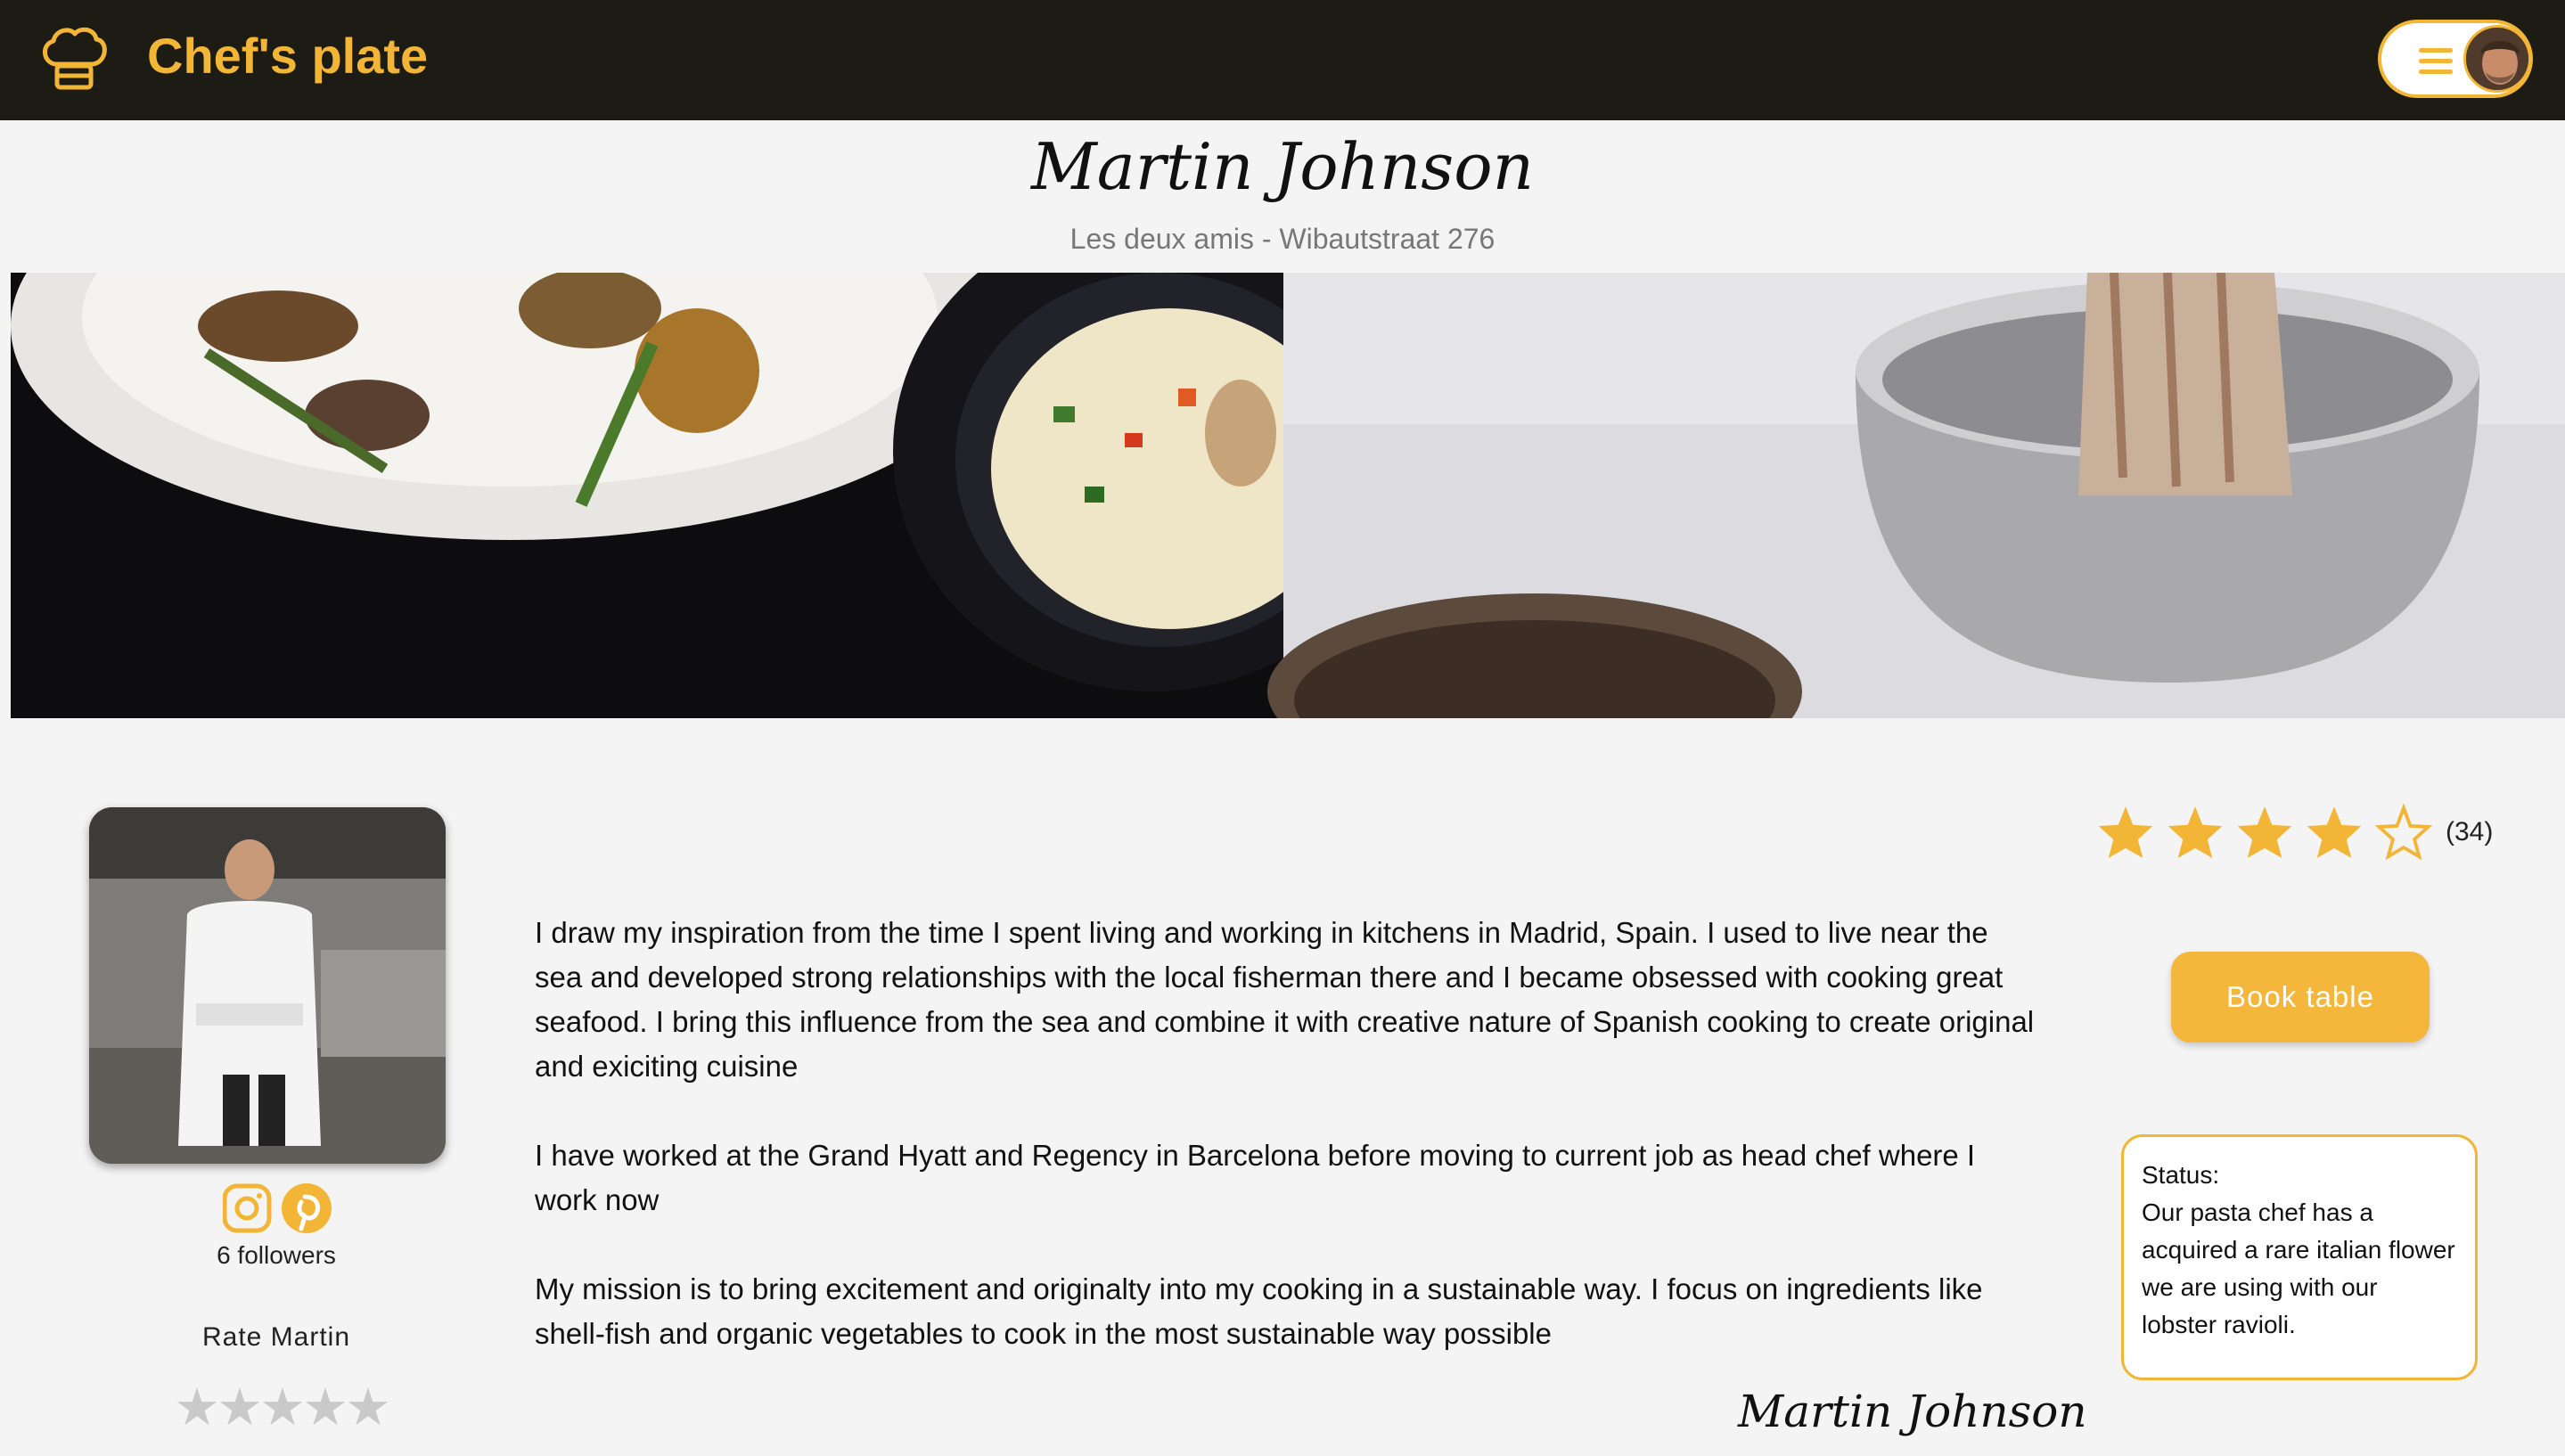 The image size is (2565, 1456). Describe the element at coordinates (197, 1407) in the screenshot. I see `rate-star-1: ★` at that location.